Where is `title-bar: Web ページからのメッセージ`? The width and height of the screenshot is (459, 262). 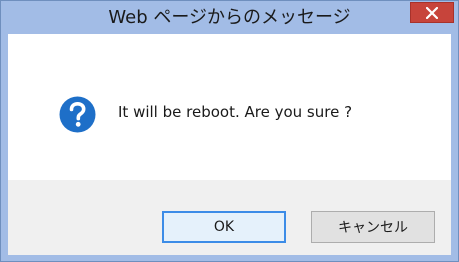 title-bar: Web ページからのメッセージ is located at coordinates (229, 17).